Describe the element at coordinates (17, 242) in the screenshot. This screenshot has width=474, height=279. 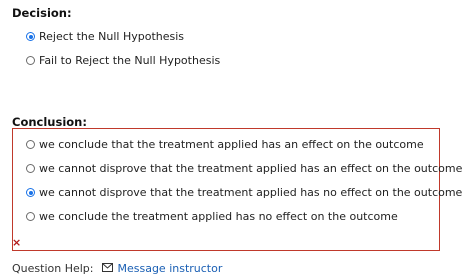
I see `incorrect-icon: ×` at that location.